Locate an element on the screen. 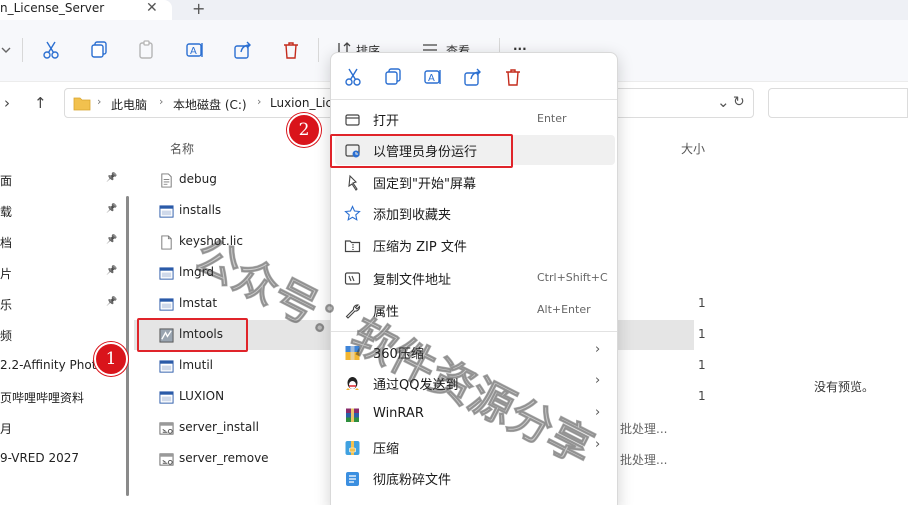 Image resolution: width=908 pixels, height=505 pixels. context-menu-label: 打开 is located at coordinates (386, 121).